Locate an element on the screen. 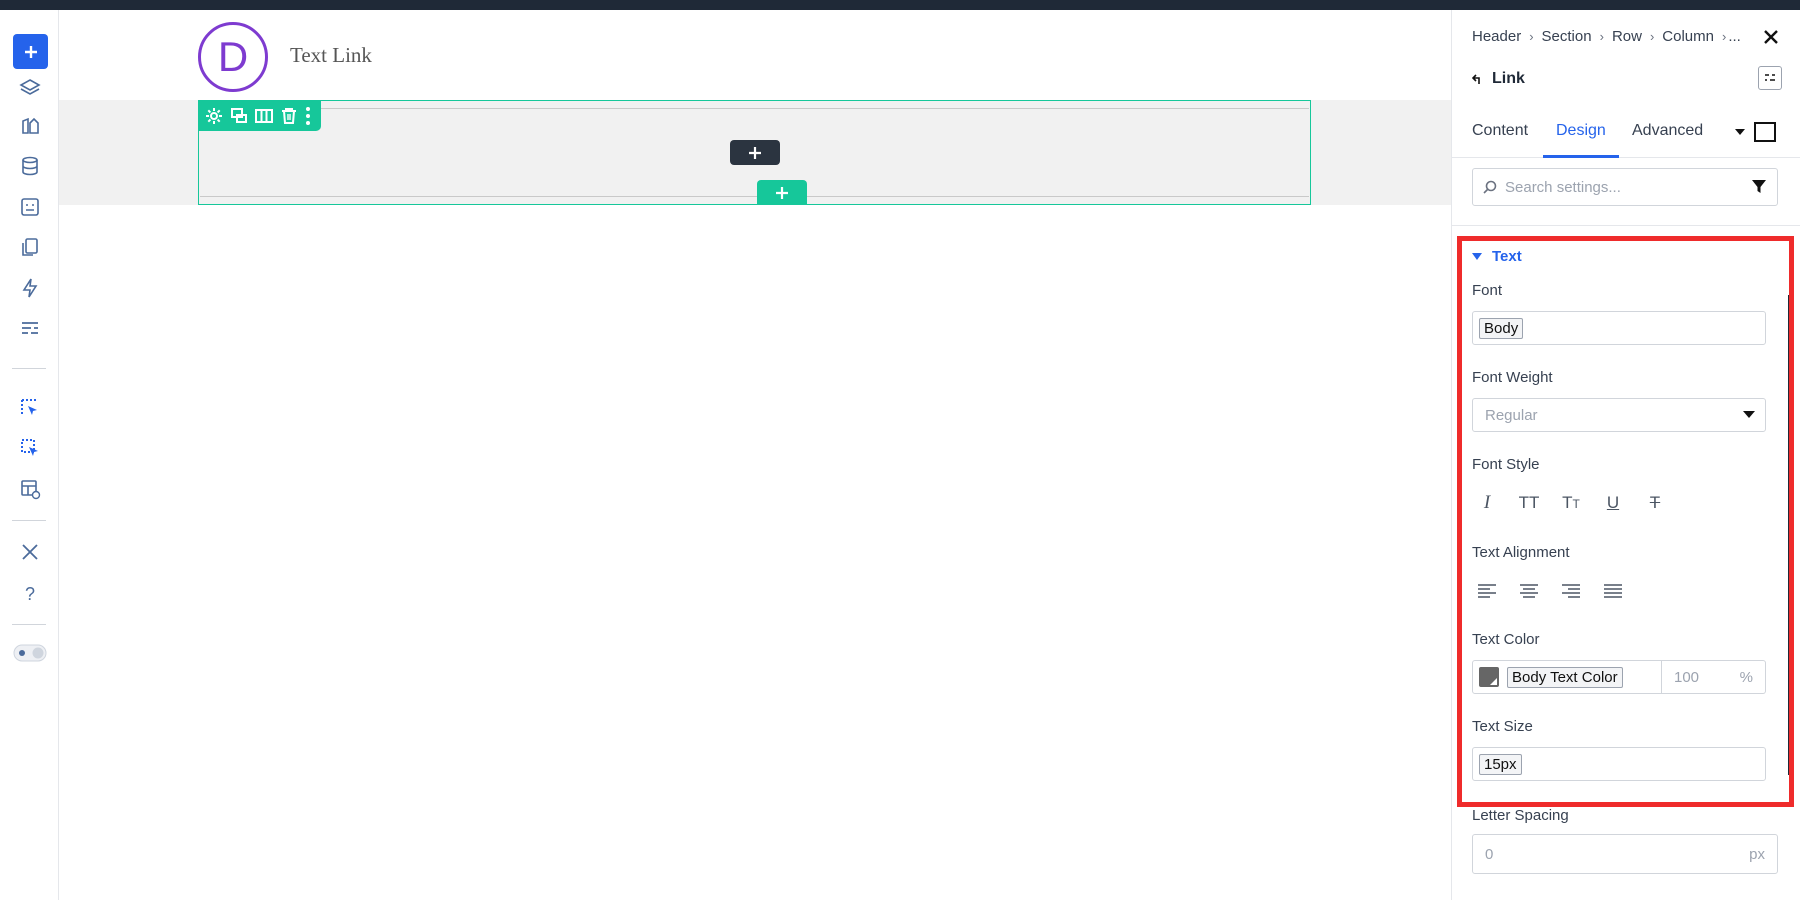  layers-icon is located at coordinates (30, 88).